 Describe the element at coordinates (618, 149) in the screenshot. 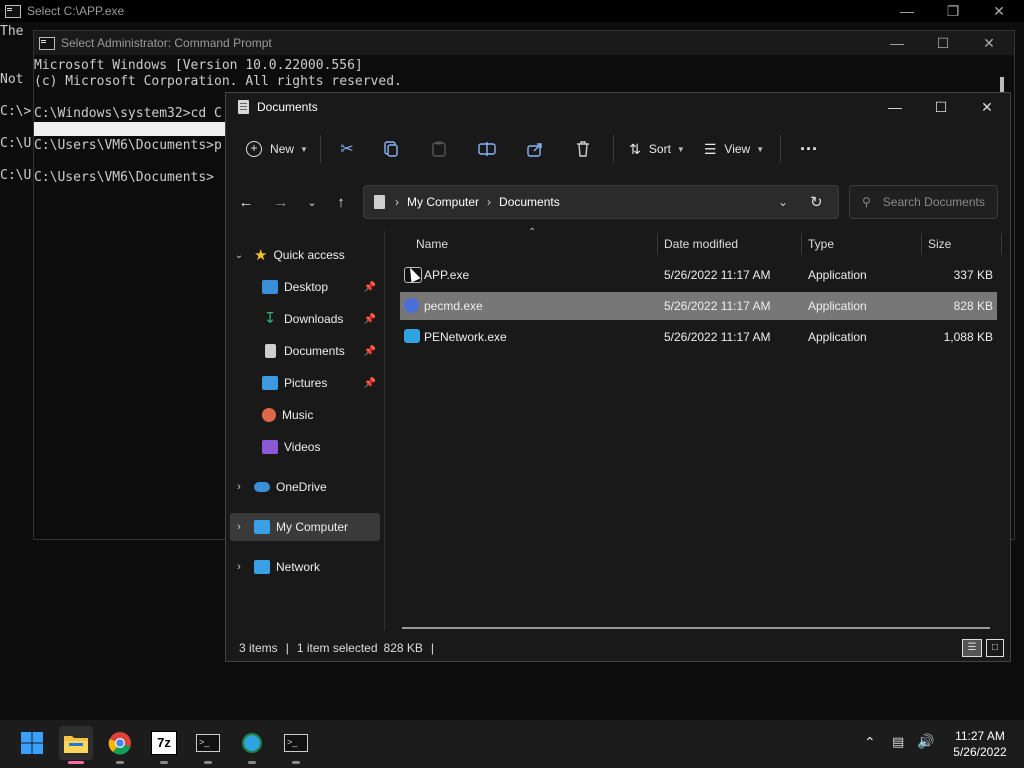

I see `command-bar: + New ▼ ✂ ⇅ Sort ▼ ☰ View ▼ ···` at that location.